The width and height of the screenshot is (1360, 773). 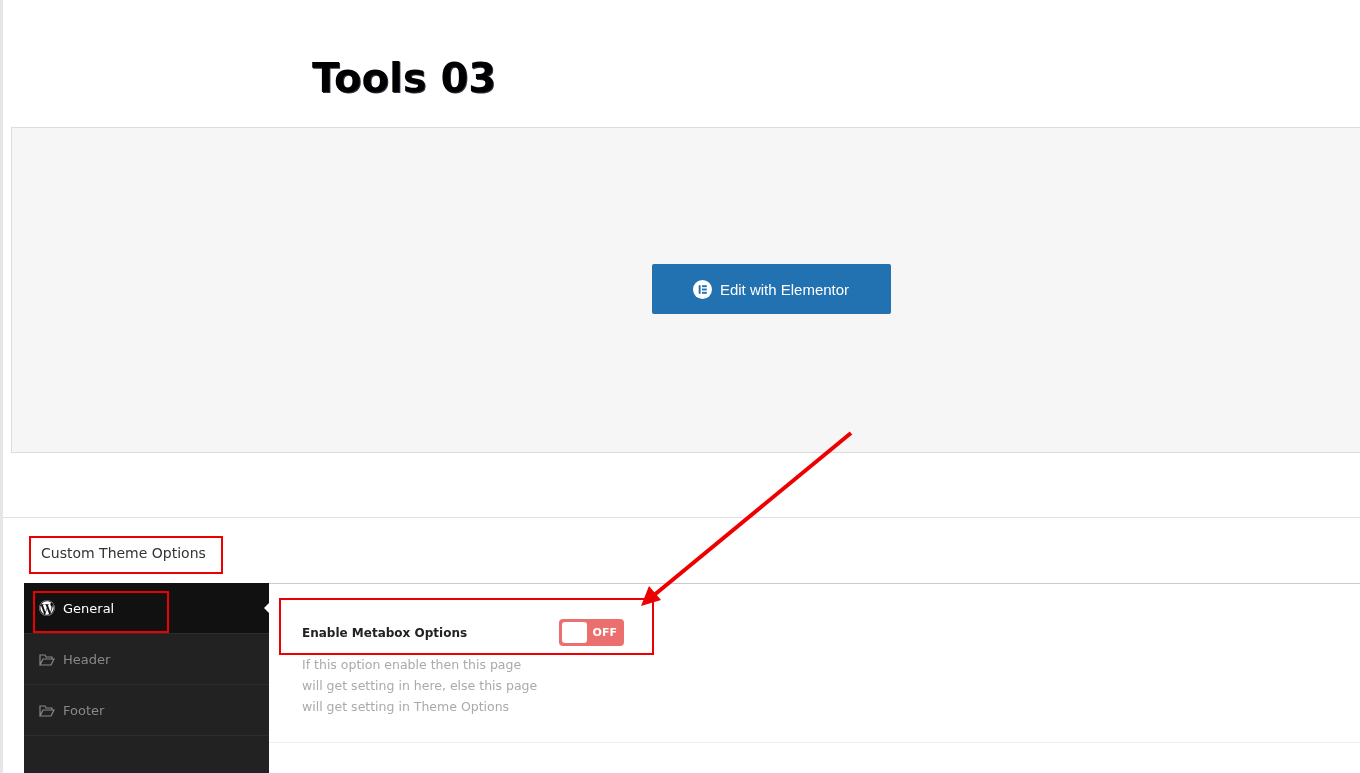 I want to click on option-label: Enable Metabox Options, so click(x=385, y=632).